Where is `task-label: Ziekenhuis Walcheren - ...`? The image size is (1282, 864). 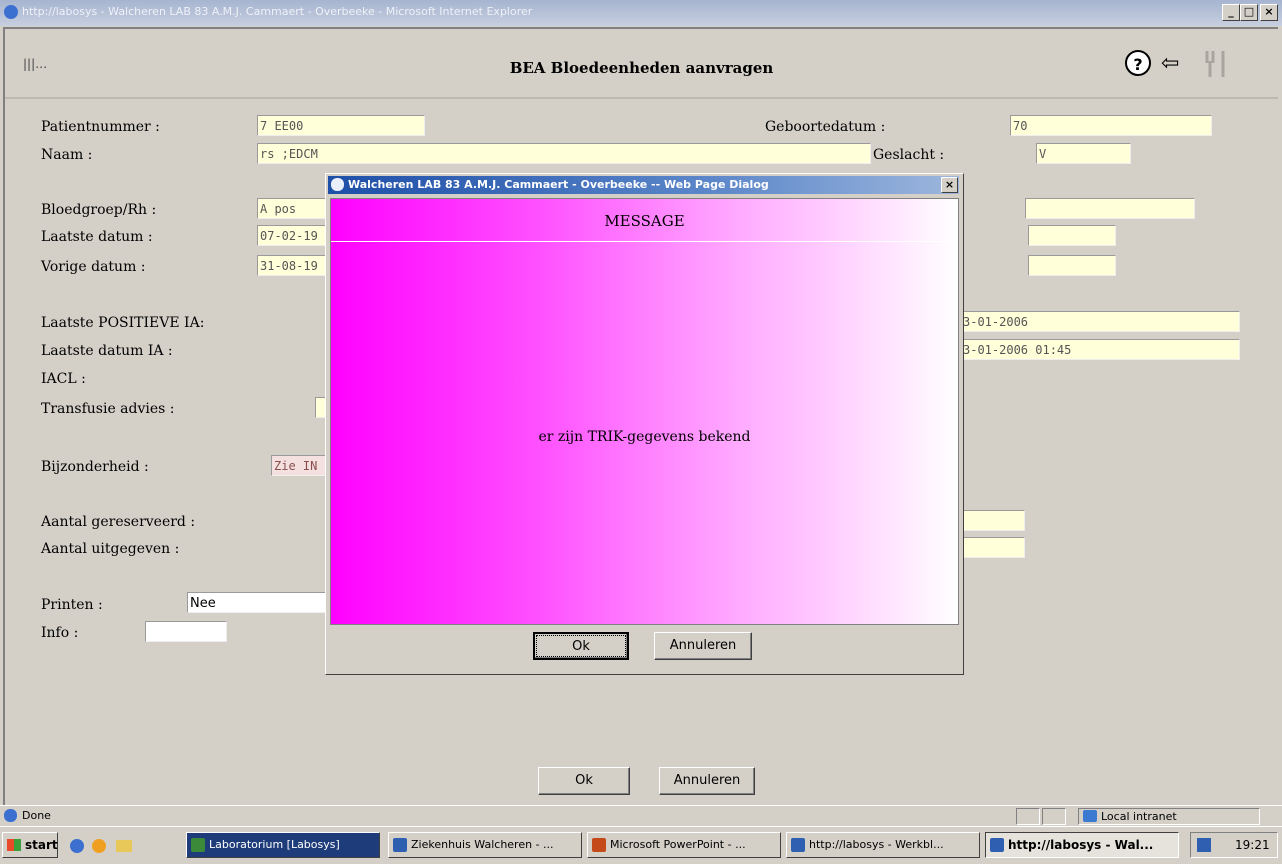 task-label: Ziekenhuis Walcheren - ... is located at coordinates (482, 844).